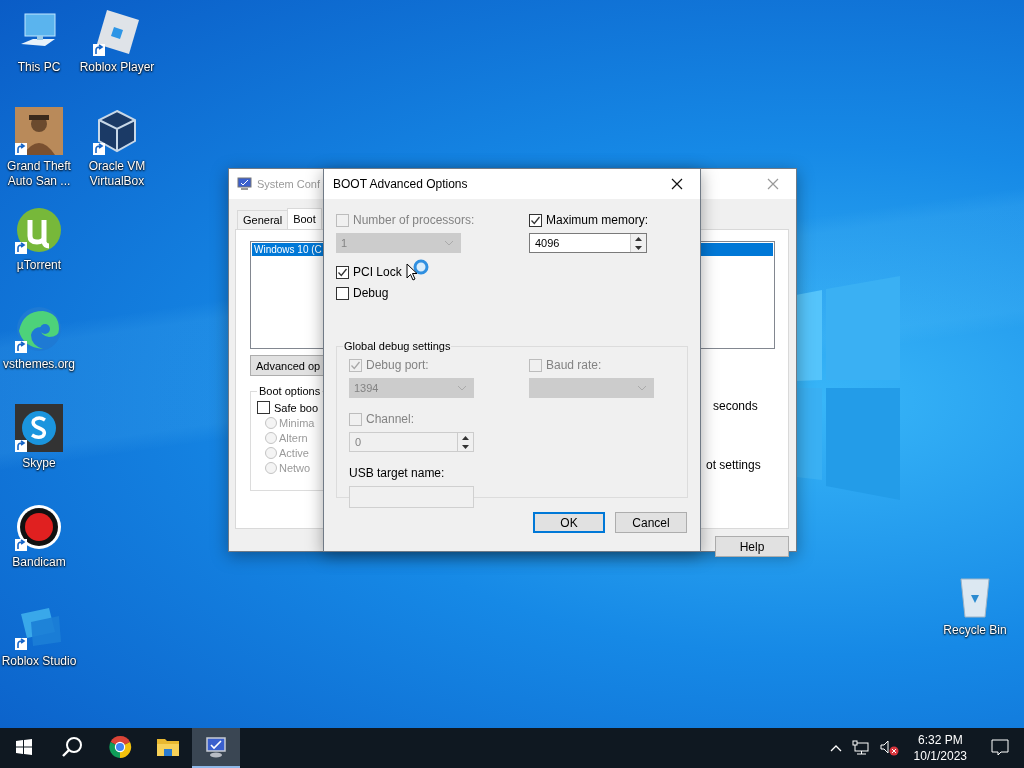 The width and height of the screenshot is (1024, 768). Describe the element at coordinates (397, 346) in the screenshot. I see `group-title: Global debug settings` at that location.